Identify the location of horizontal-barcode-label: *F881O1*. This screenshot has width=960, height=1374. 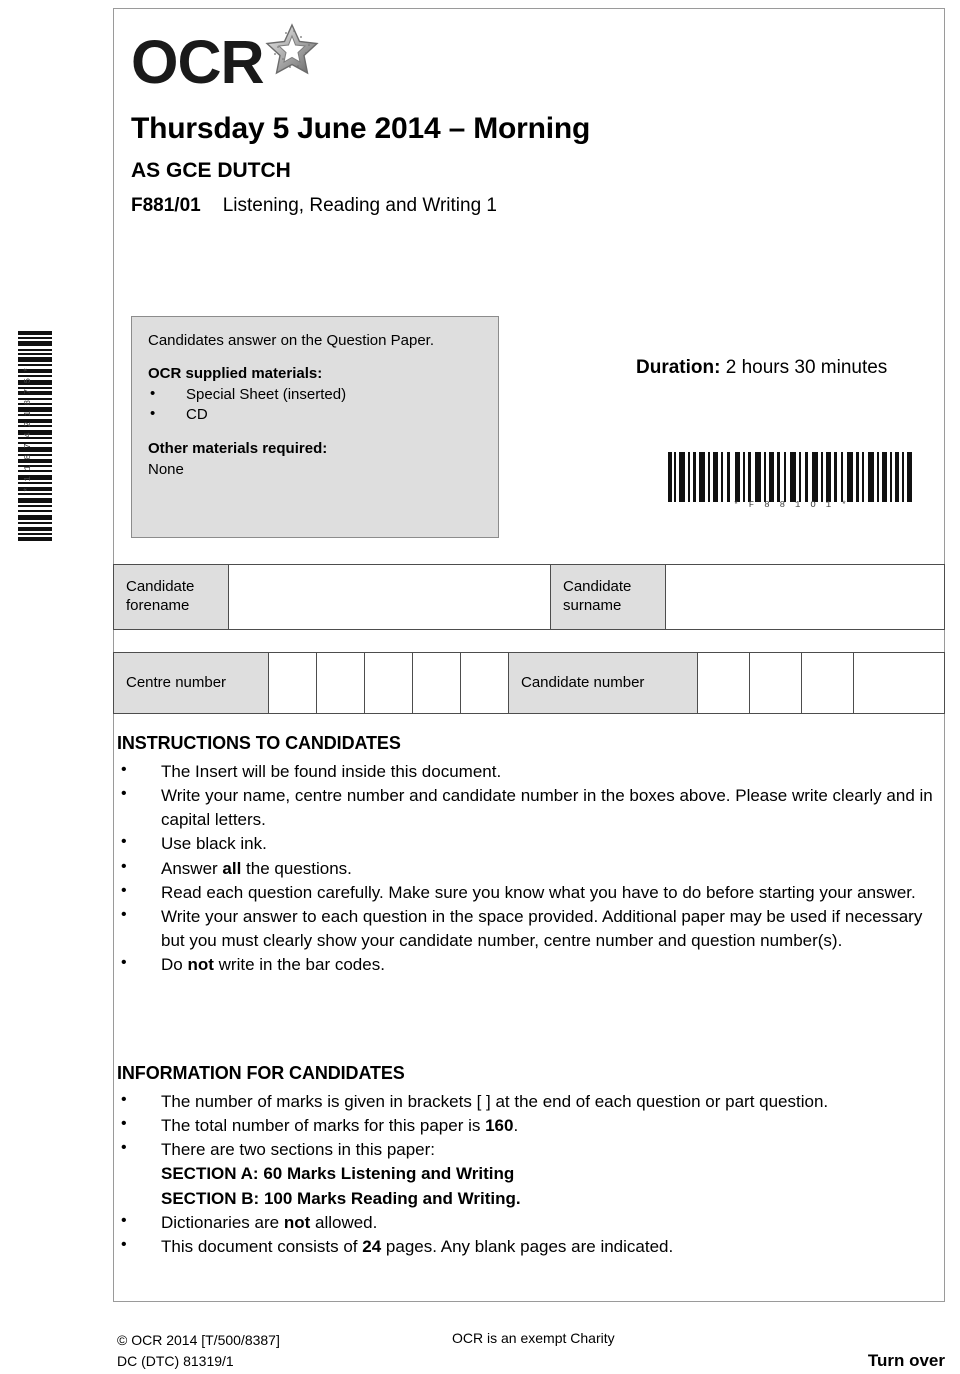
(795, 505).